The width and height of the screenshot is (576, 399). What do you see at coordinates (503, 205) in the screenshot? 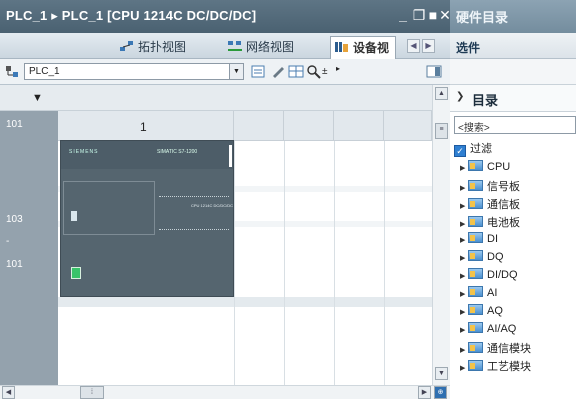
I see `catalog-item-label: 通信板` at bounding box center [503, 205].